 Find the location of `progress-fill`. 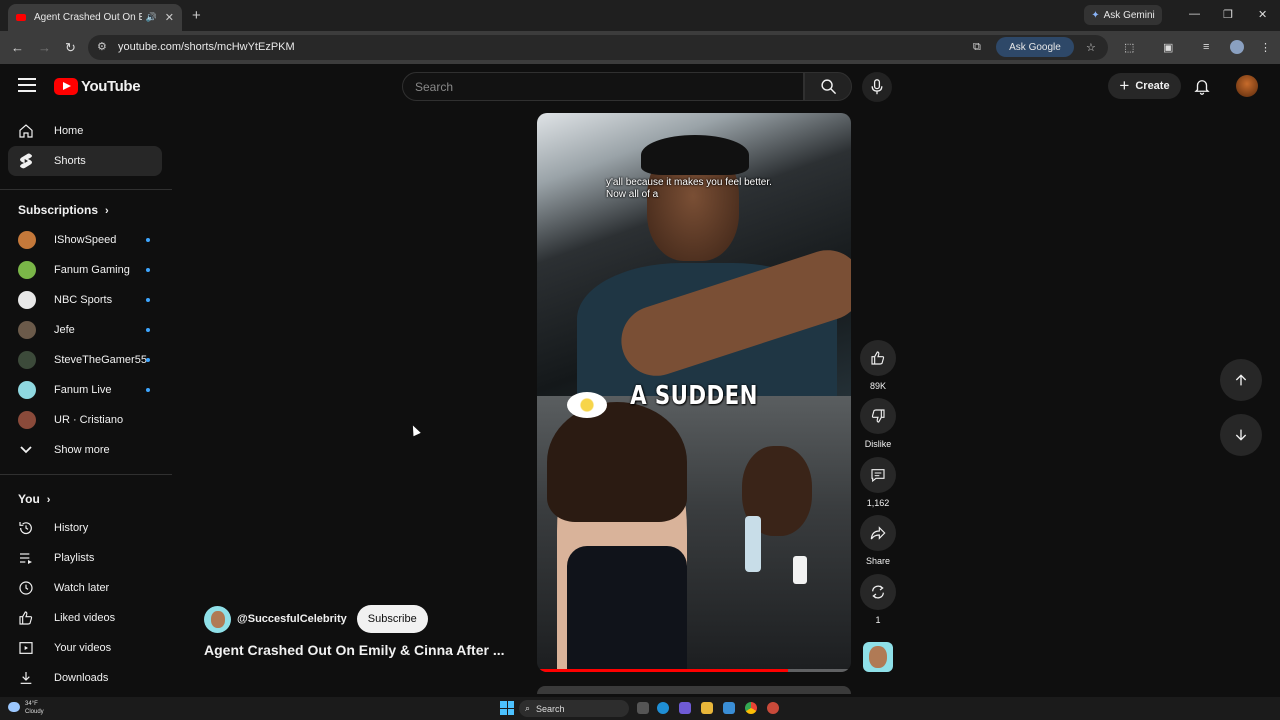

progress-fill is located at coordinates (663, 670).